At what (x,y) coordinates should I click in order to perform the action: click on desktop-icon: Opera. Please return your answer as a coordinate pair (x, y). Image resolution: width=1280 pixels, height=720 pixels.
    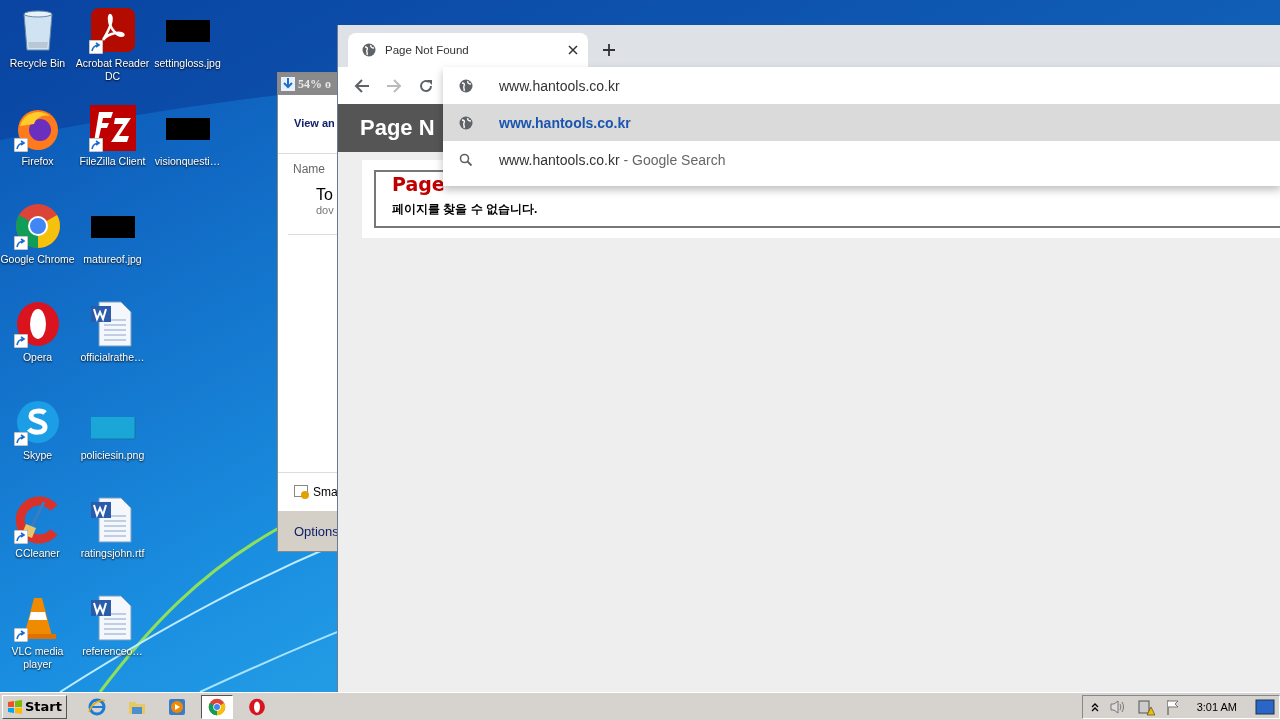
    Looking at the image, I should click on (37, 349).